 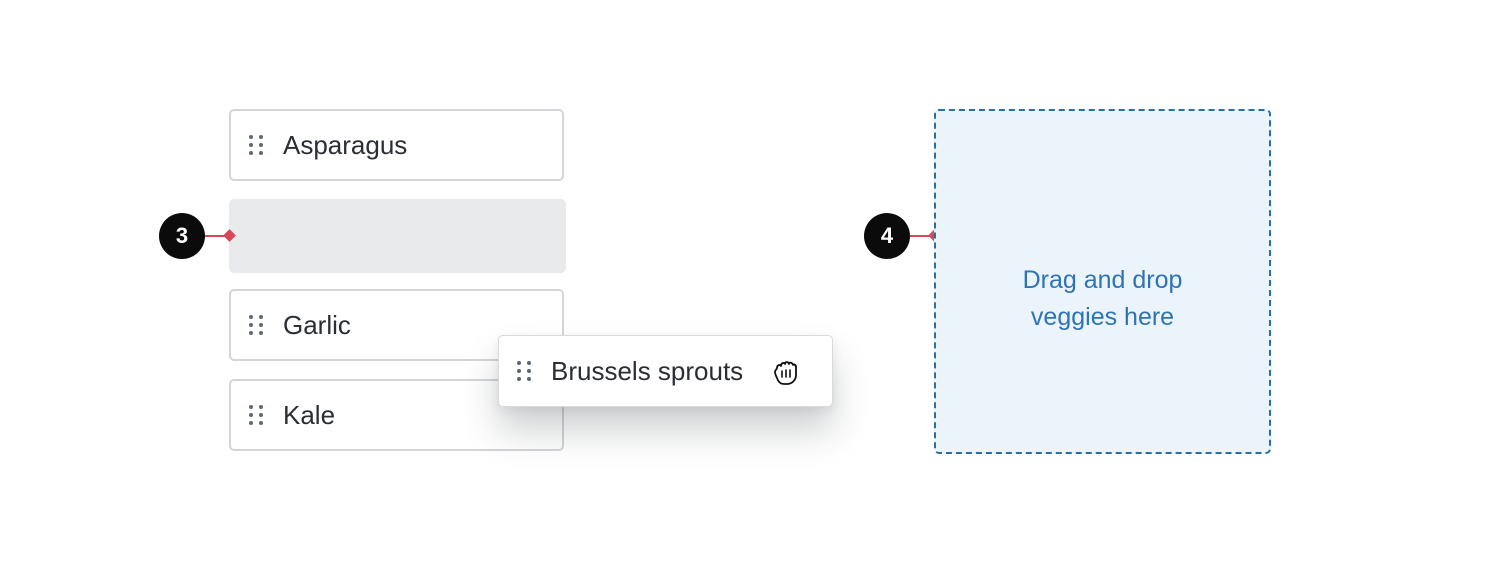 I want to click on grab-hand-icon, so click(x=785, y=373).